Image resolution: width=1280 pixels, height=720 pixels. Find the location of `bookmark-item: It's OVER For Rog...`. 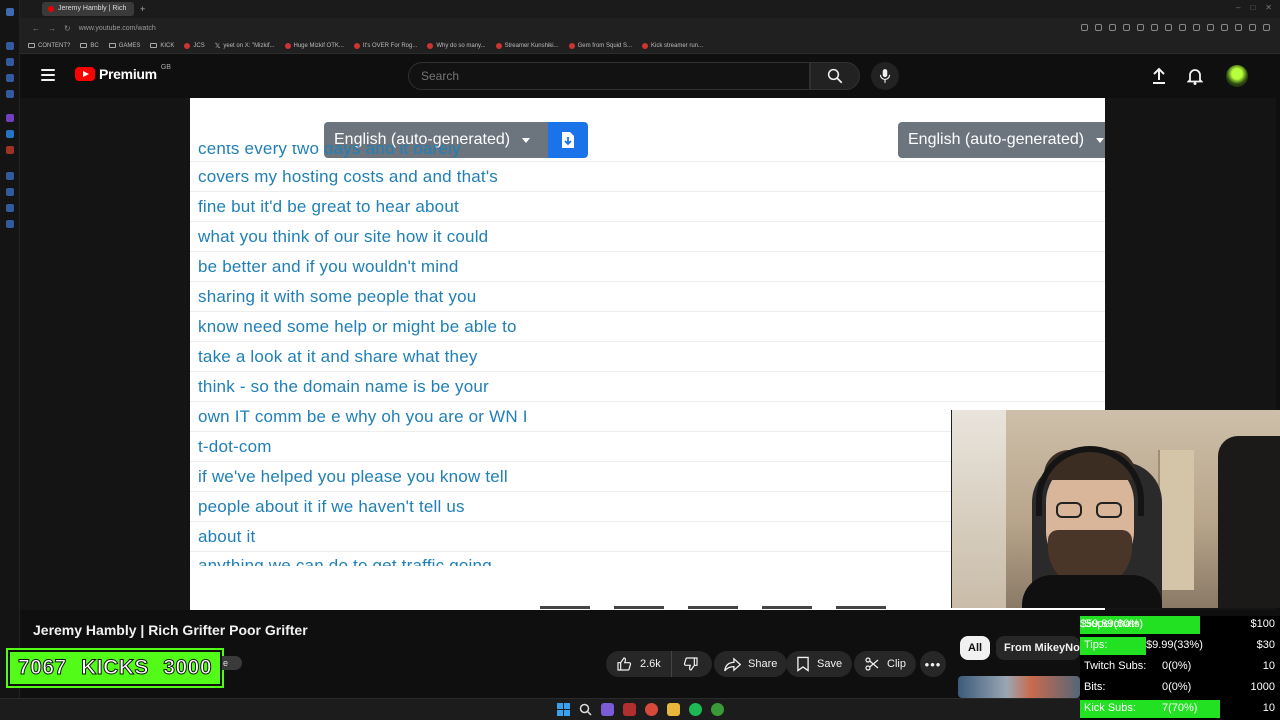

bookmark-item: It's OVER For Rog... is located at coordinates (385, 45).